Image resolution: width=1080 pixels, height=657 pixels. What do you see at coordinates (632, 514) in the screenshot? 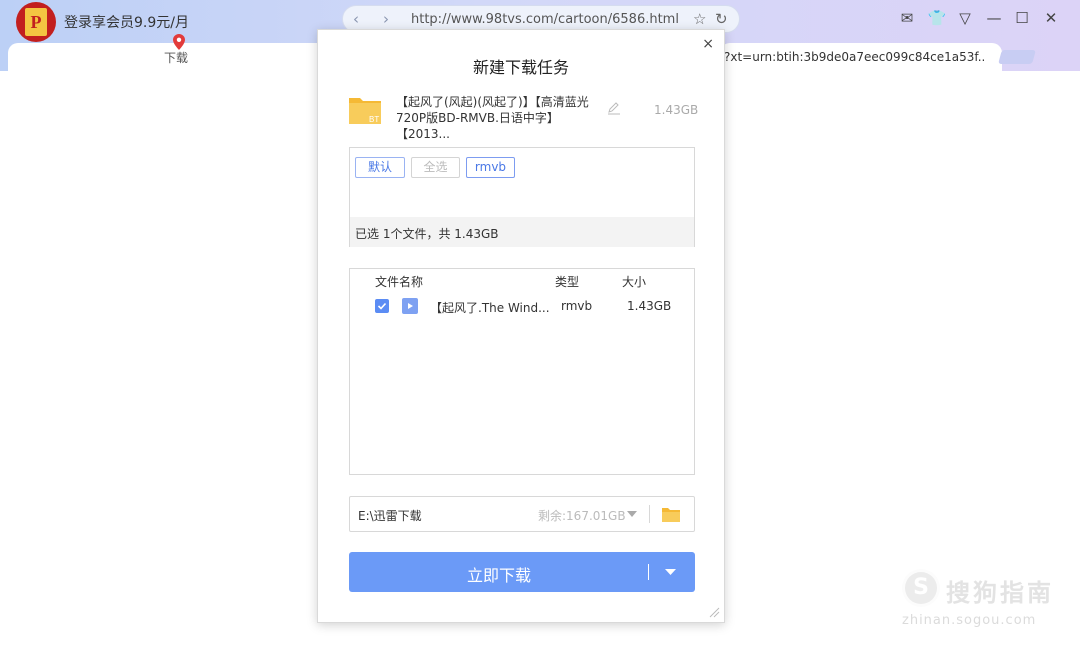
I see `chevron-down-icon` at bounding box center [632, 514].